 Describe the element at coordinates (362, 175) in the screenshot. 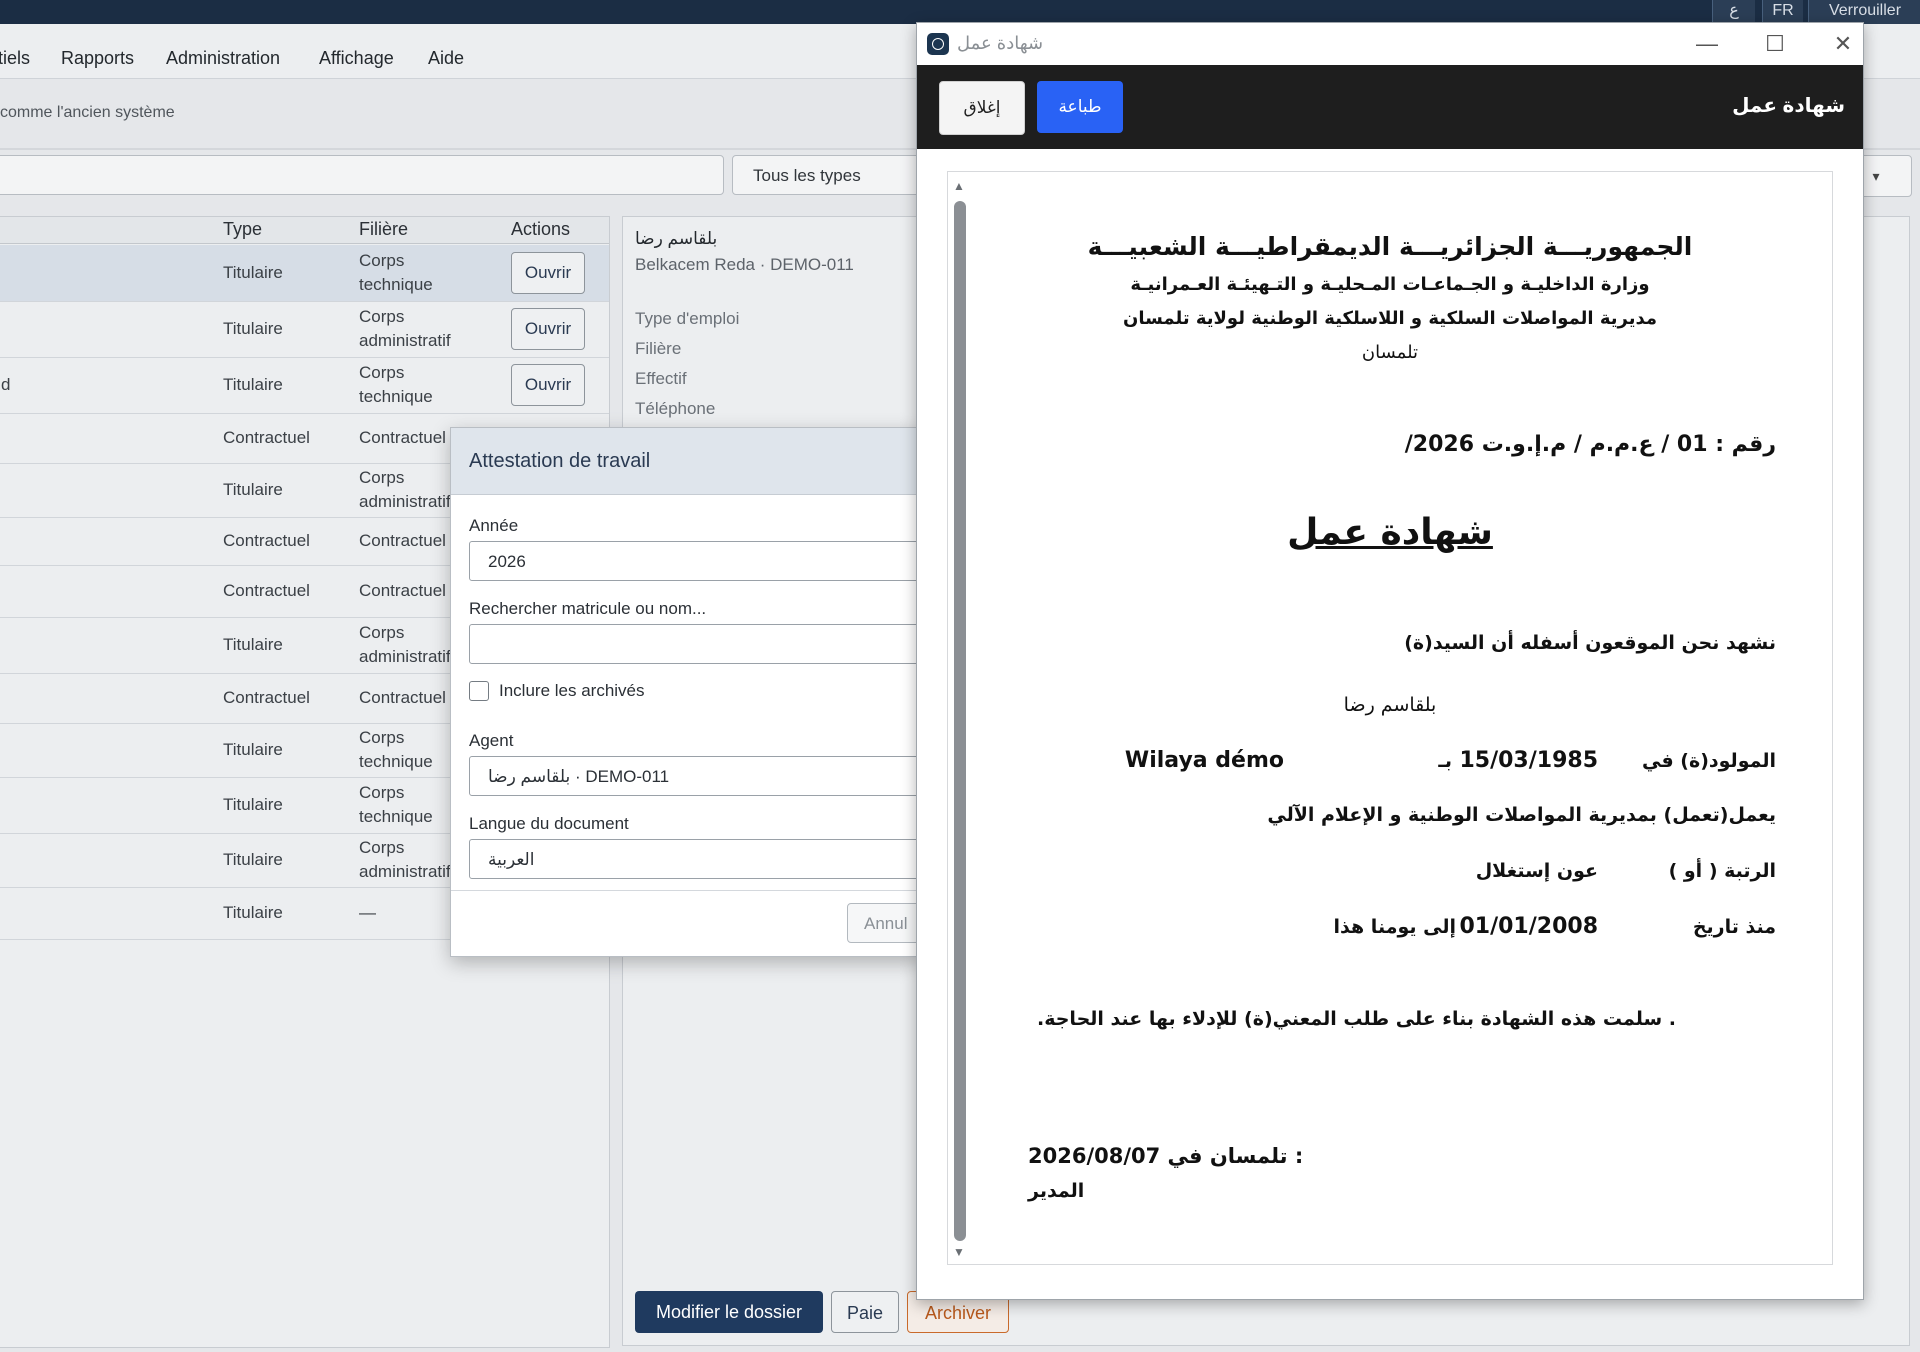

I see `search-input` at that location.